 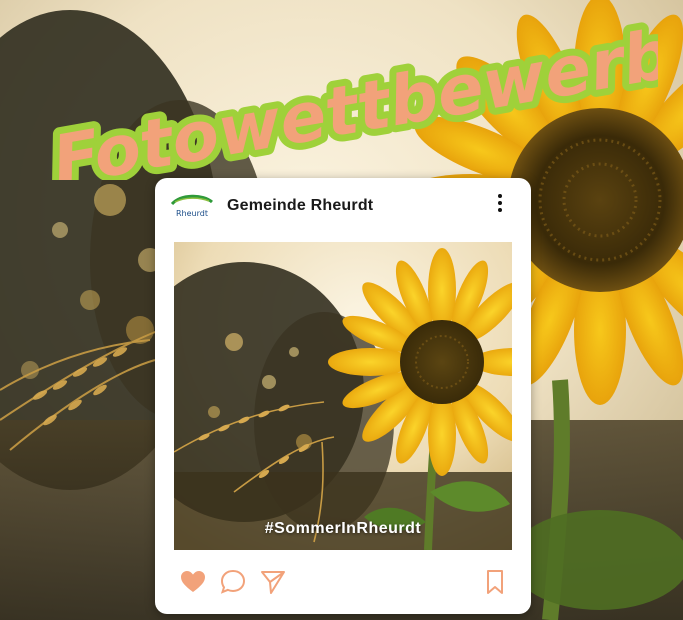 What do you see at coordinates (192, 213) in the screenshot?
I see `logo-text: Rheurdt` at bounding box center [192, 213].